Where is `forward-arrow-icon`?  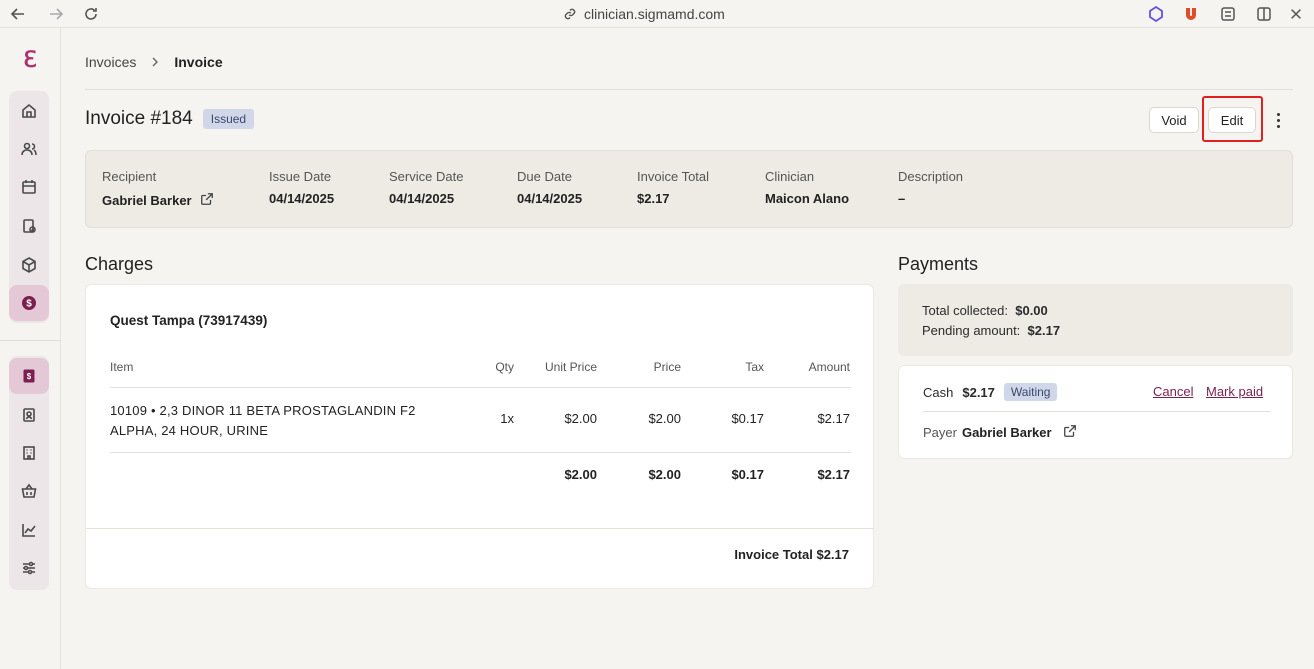 forward-arrow-icon is located at coordinates (56, 14).